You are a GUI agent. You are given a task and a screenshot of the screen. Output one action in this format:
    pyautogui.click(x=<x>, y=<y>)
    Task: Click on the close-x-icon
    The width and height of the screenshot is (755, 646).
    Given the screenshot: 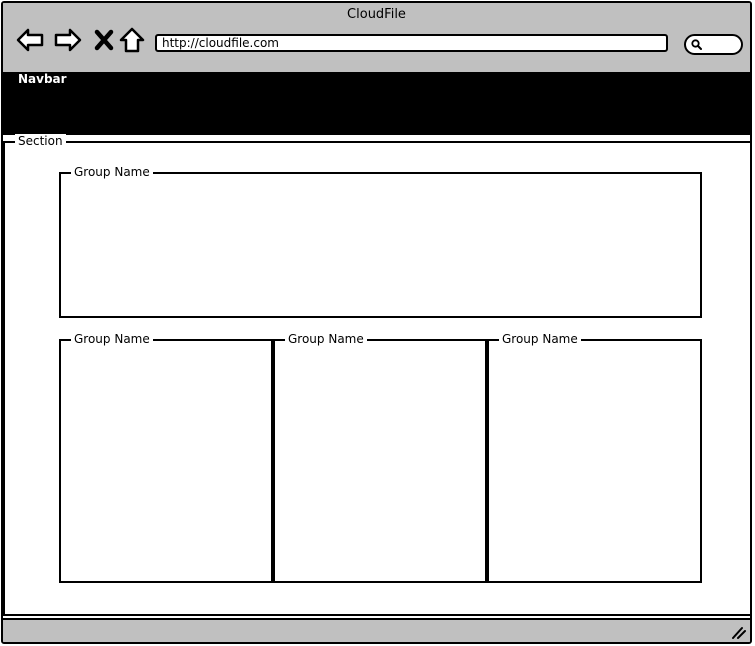 What is the action you would take?
    pyautogui.click(x=104, y=40)
    